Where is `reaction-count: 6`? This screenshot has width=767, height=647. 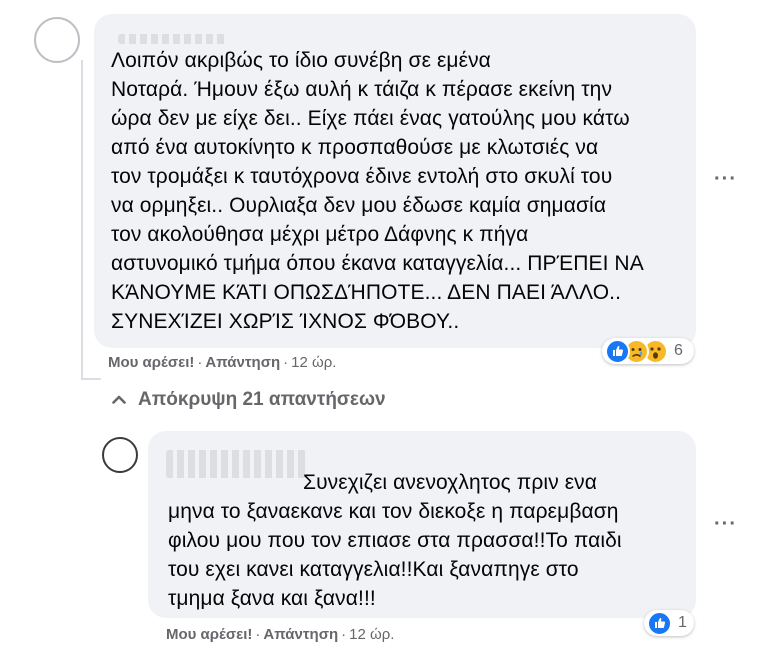
reaction-count: 6 is located at coordinates (678, 350).